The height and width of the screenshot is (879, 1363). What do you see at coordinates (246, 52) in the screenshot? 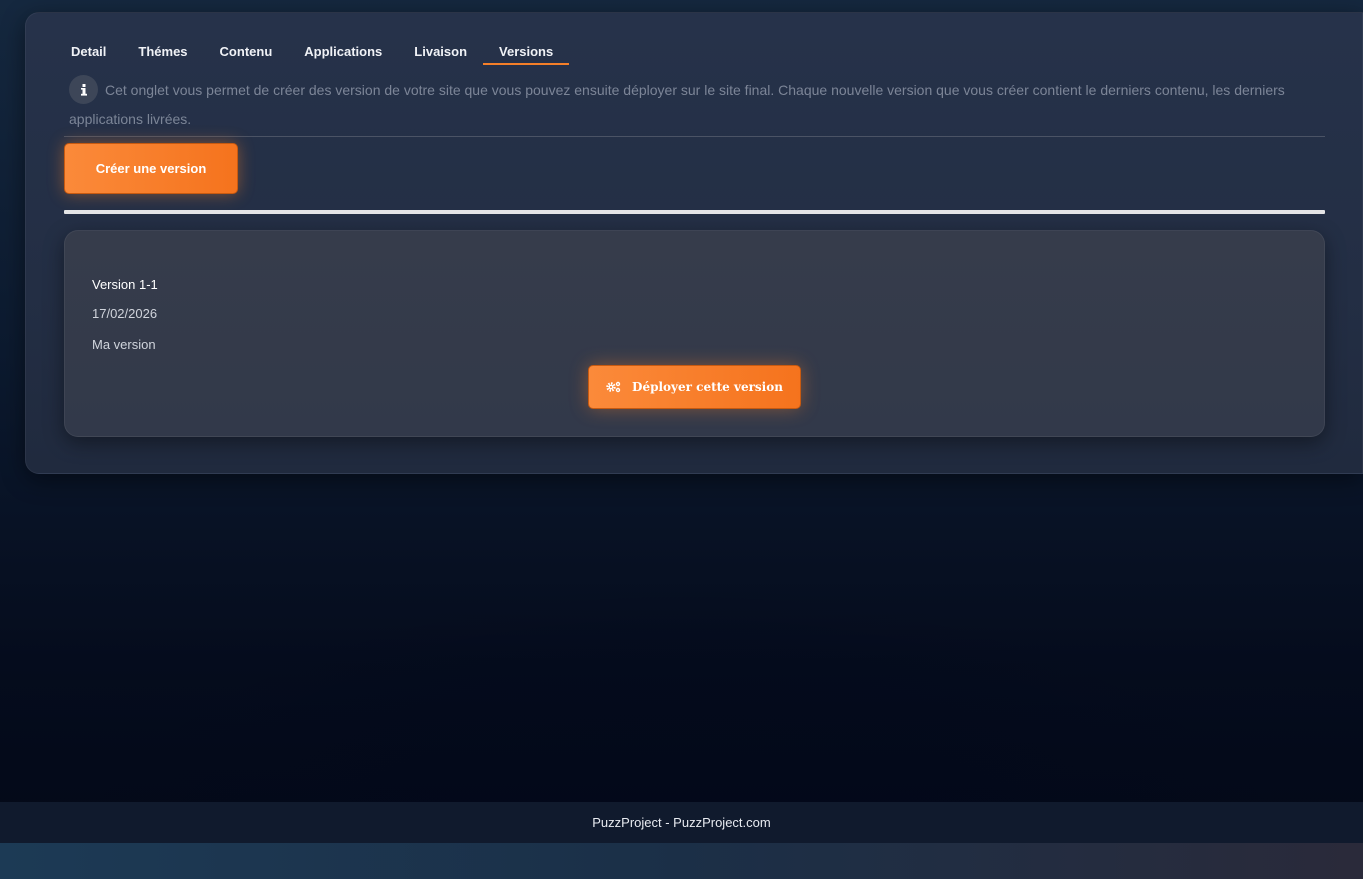
I see `tab-contenu: Contenu` at bounding box center [246, 52].